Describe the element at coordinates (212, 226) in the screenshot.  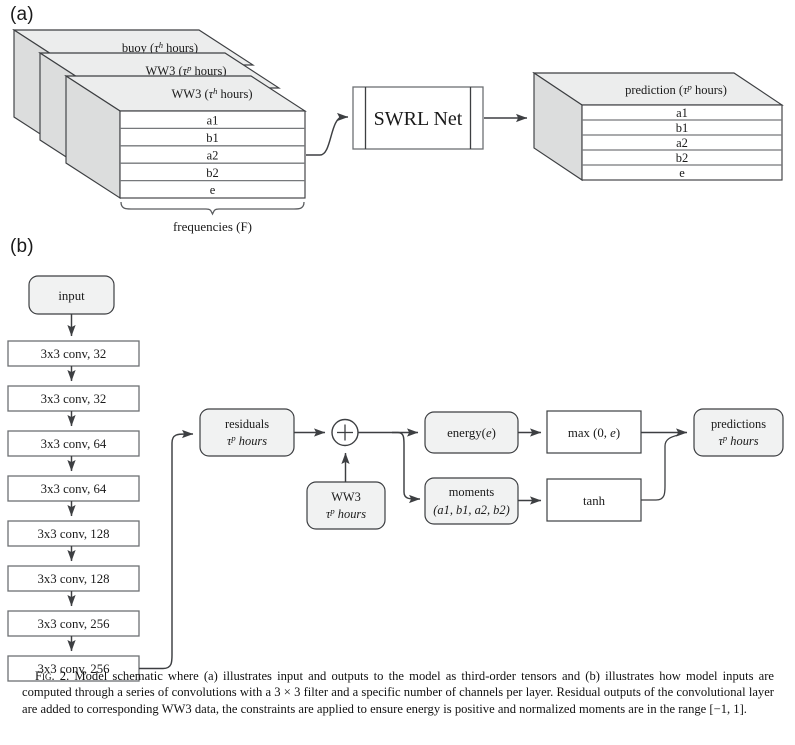
I see `frequencies-label: frequencies (F)` at that location.